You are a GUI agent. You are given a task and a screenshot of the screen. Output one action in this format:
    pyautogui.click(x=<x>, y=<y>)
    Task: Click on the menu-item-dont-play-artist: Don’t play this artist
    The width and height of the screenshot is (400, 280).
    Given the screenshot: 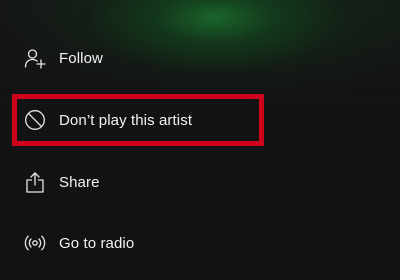 What is the action you would take?
    pyautogui.click(x=200, y=120)
    